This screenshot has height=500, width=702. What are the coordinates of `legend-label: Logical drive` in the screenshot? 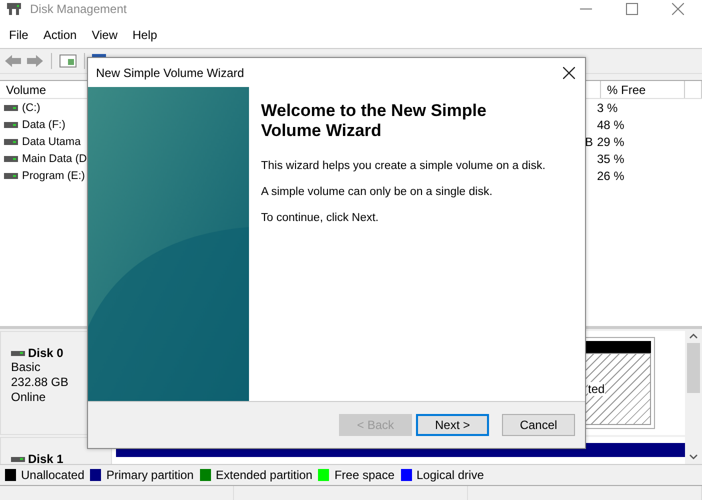 It's located at (450, 475).